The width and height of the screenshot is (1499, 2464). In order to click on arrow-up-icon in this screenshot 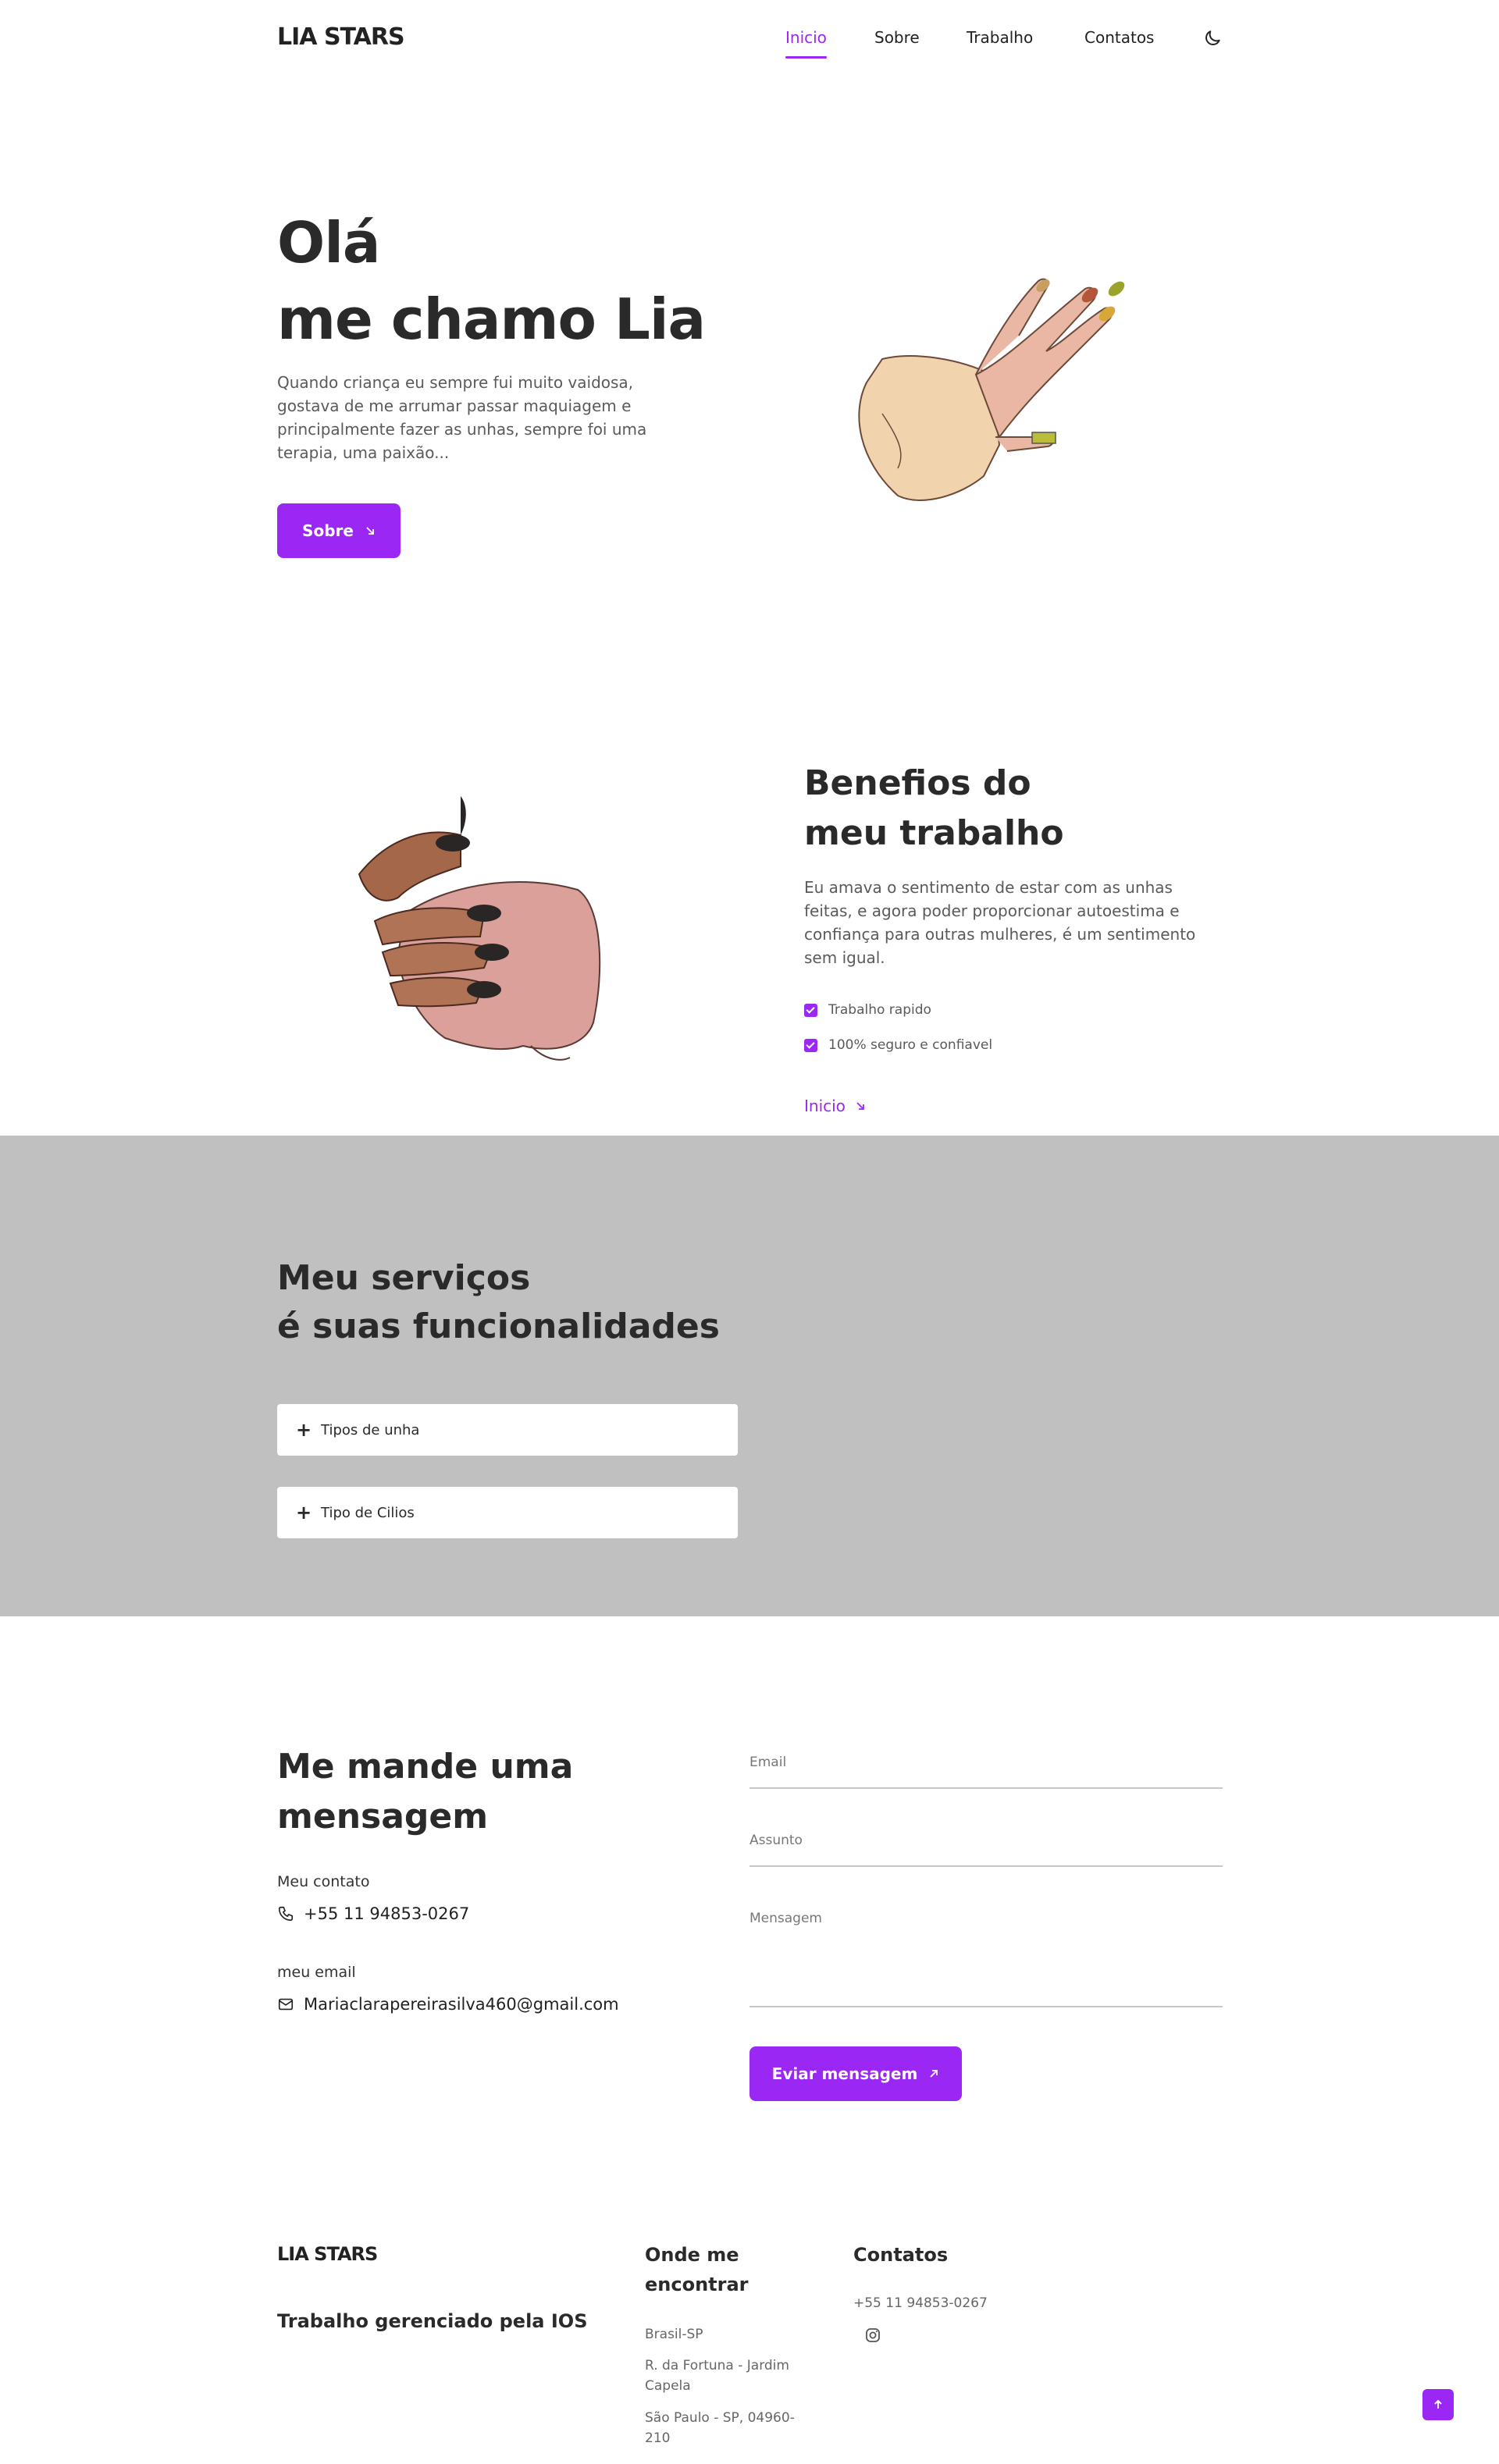, I will do `click(1438, 2404)`.